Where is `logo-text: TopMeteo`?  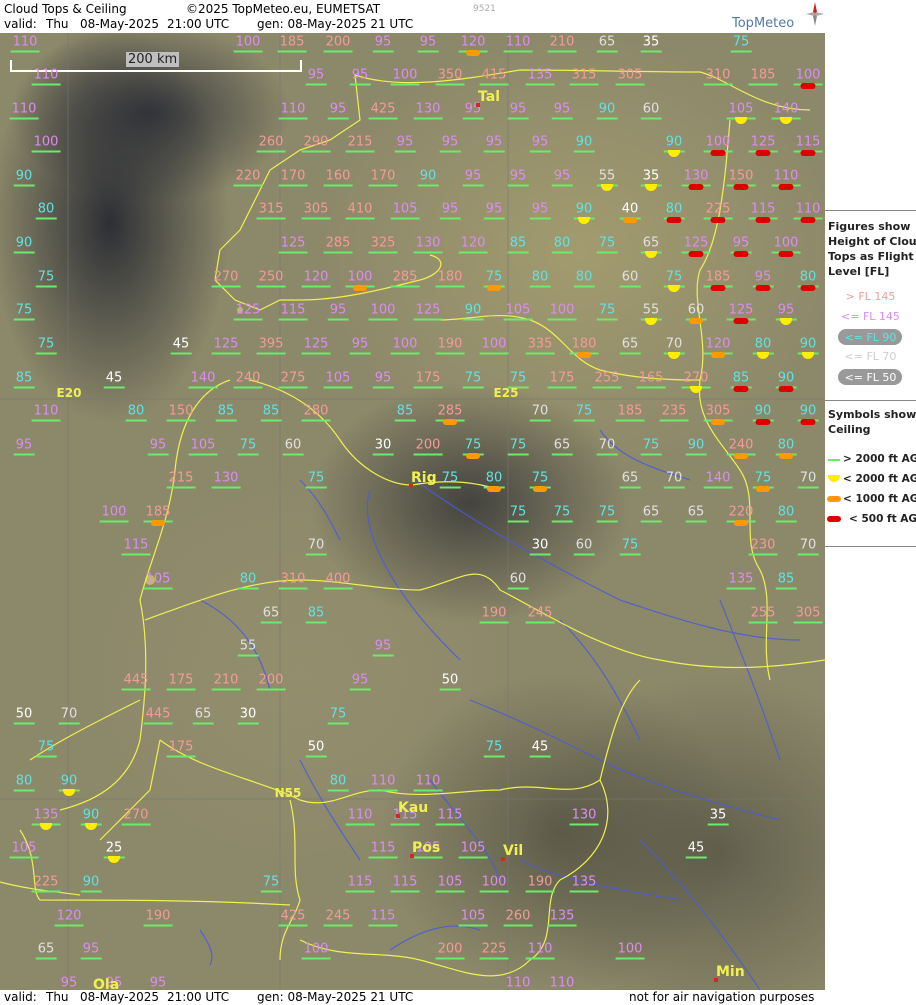
logo-text: TopMeteo is located at coordinates (763, 23).